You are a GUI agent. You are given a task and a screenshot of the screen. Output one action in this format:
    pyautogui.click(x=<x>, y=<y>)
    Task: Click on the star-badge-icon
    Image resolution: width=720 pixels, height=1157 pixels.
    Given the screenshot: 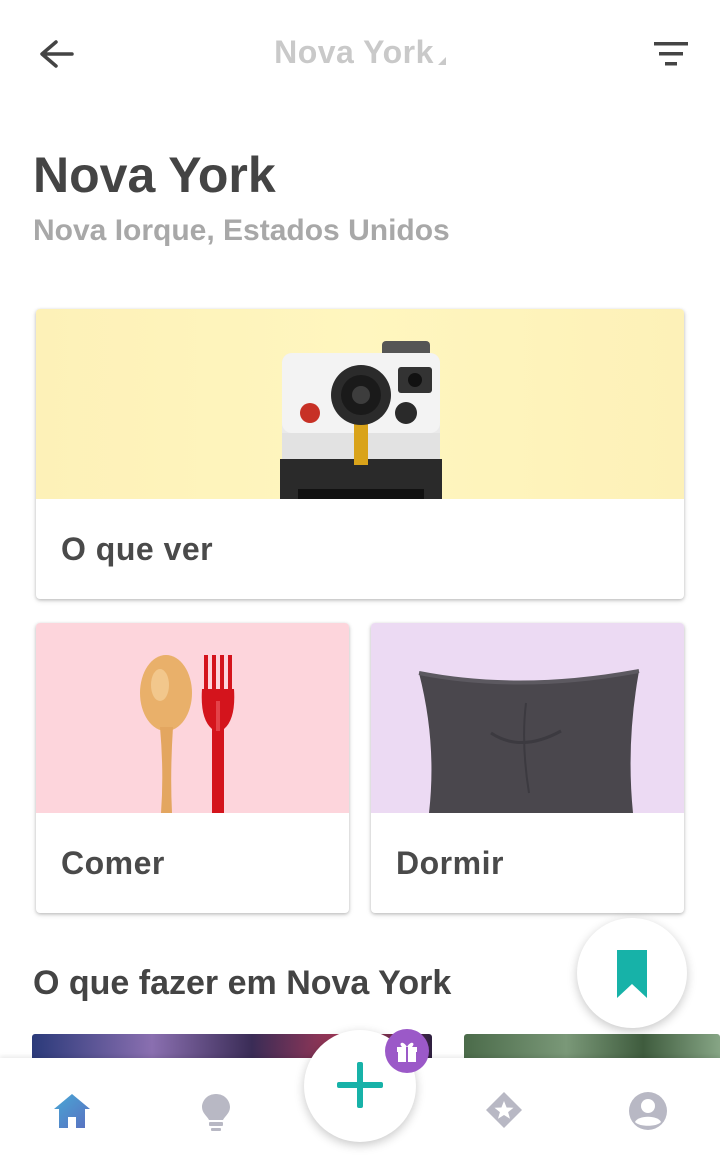 What is the action you would take?
    pyautogui.click(x=504, y=1110)
    